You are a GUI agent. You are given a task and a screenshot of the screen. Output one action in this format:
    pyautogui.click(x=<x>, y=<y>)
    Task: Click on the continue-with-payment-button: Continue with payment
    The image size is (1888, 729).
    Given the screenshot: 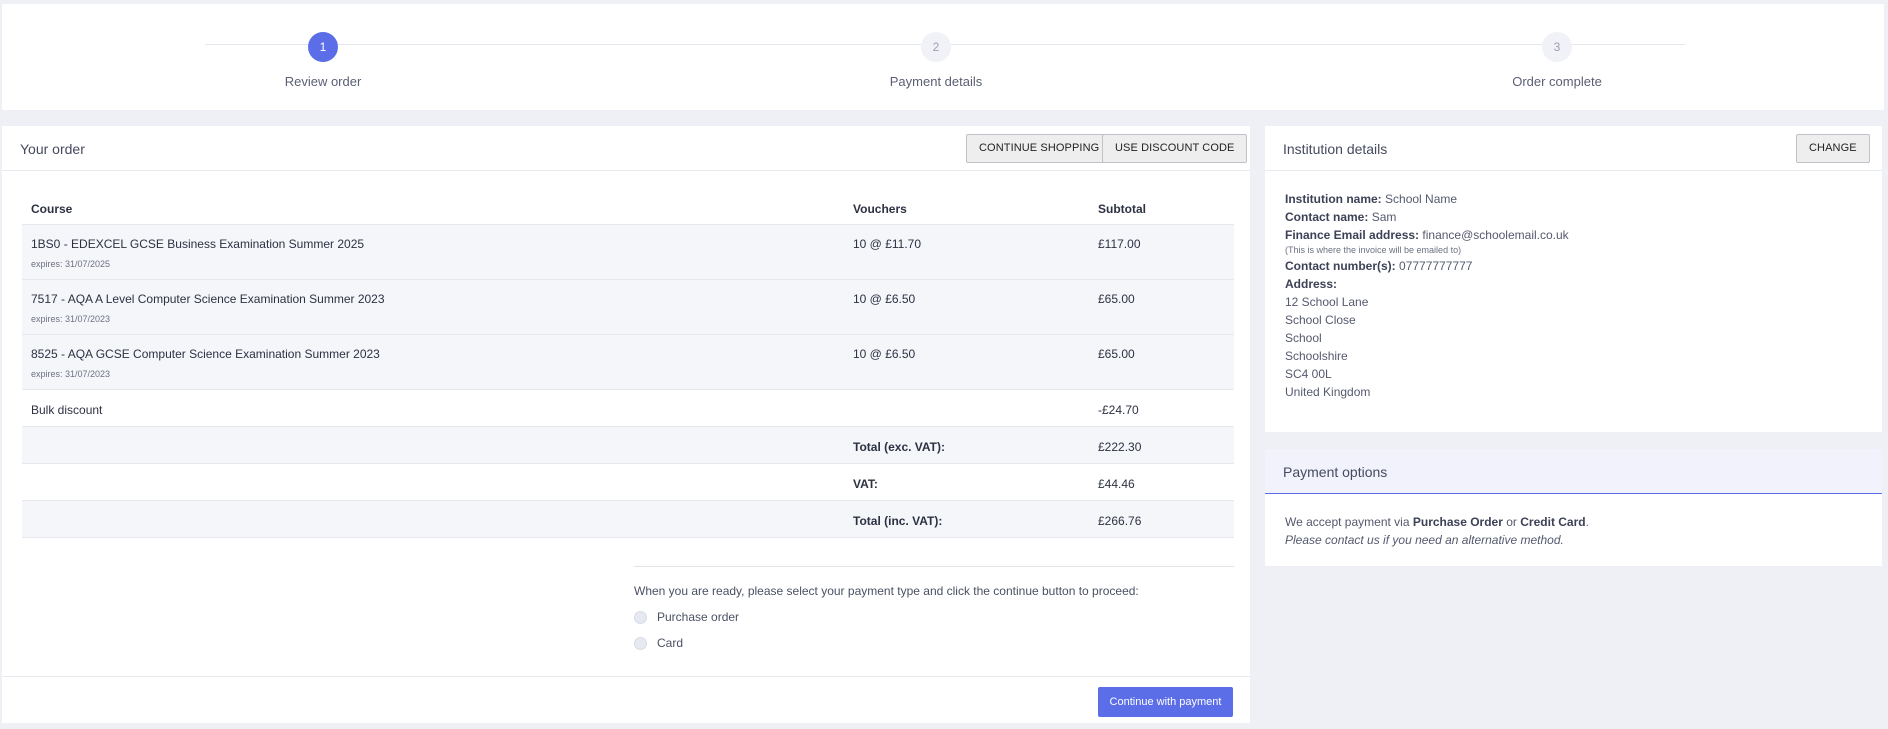 What is the action you would take?
    pyautogui.click(x=1165, y=702)
    